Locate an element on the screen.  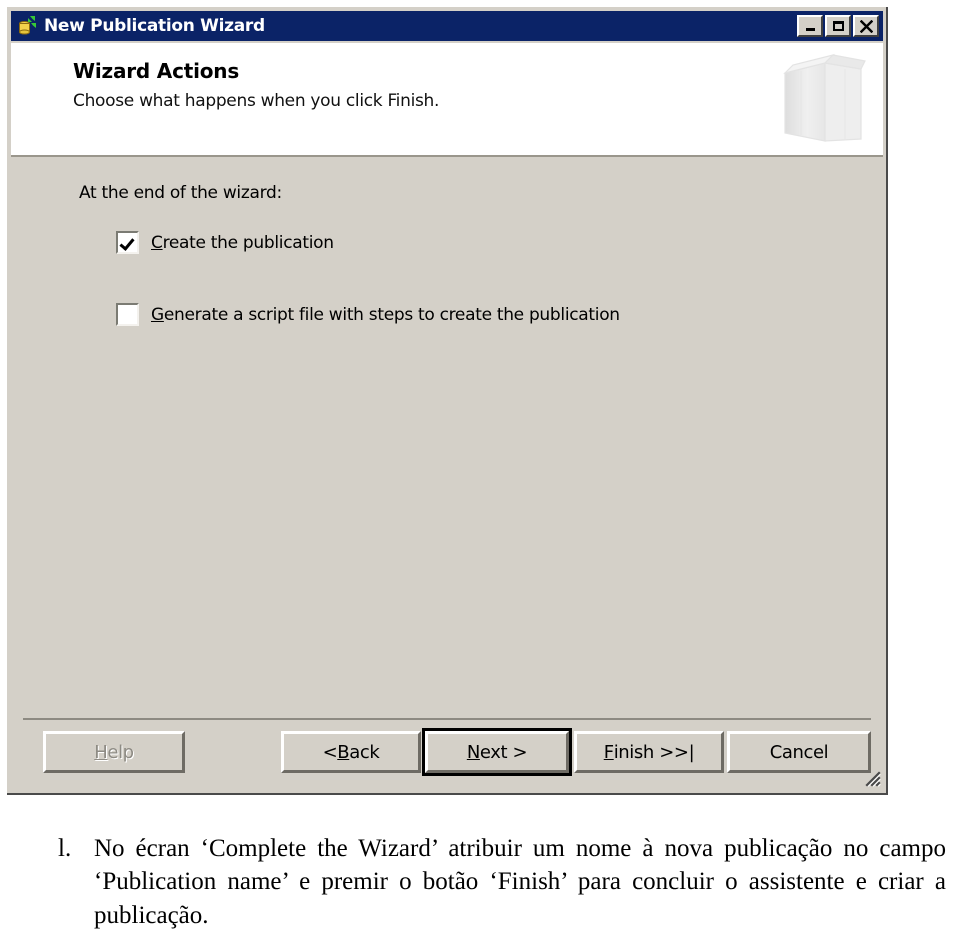
back-prefix: < is located at coordinates (330, 752).